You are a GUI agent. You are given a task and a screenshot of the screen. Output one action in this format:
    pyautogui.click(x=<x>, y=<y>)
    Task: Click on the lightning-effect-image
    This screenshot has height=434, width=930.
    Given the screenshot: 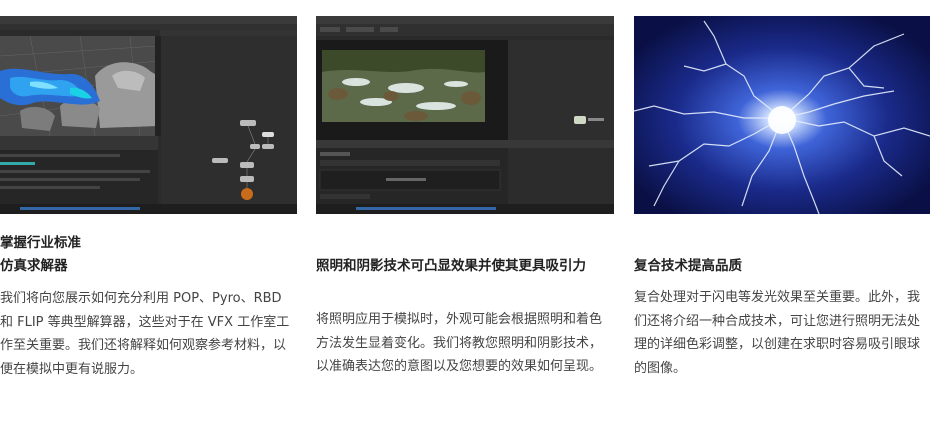 What is the action you would take?
    pyautogui.click(x=782, y=115)
    